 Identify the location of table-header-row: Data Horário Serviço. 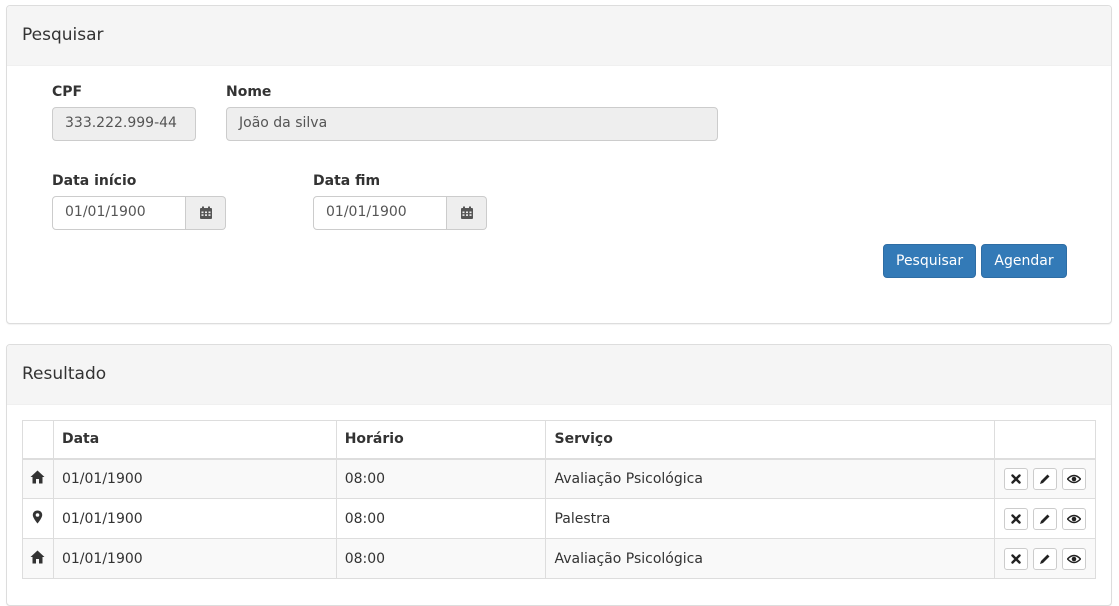
(559, 440).